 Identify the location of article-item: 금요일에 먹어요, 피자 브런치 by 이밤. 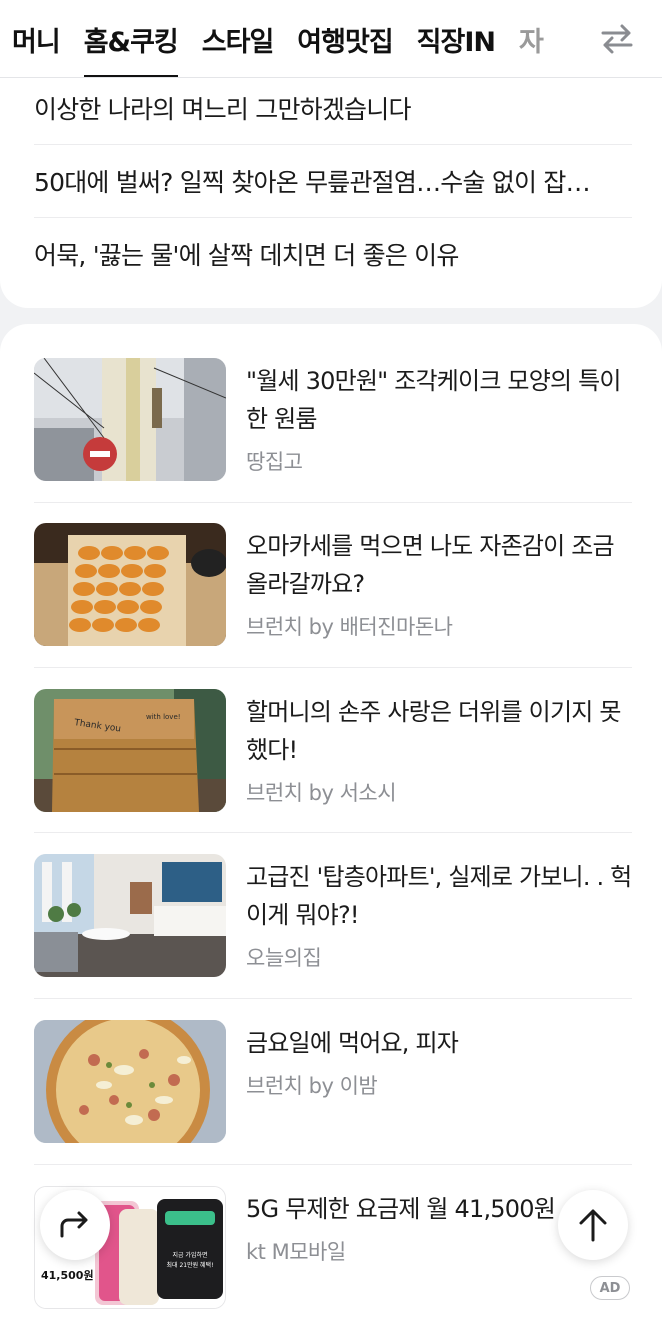
(333, 1082).